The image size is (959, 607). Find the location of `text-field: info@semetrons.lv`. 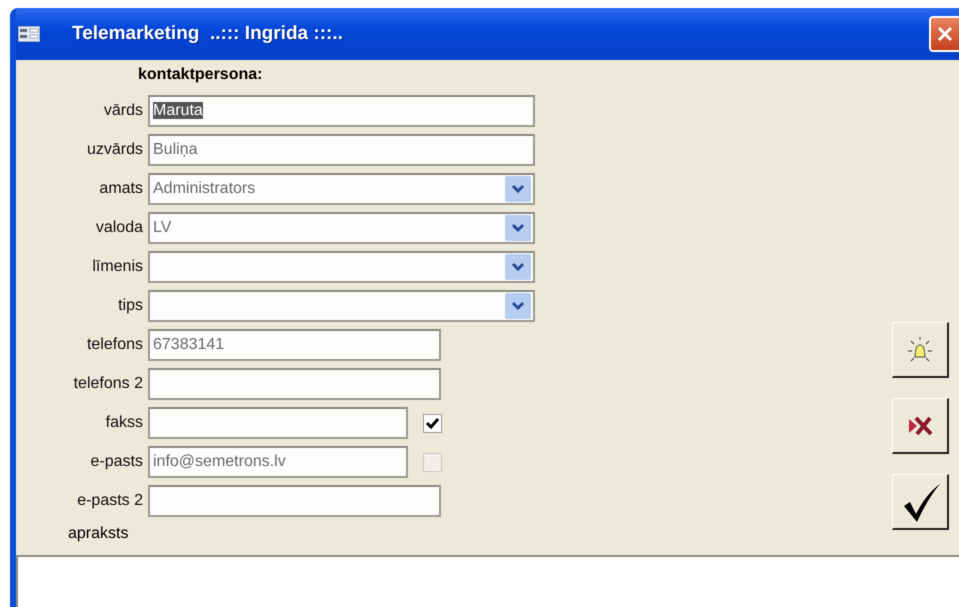

text-field: info@semetrons.lv is located at coordinates (278, 462).